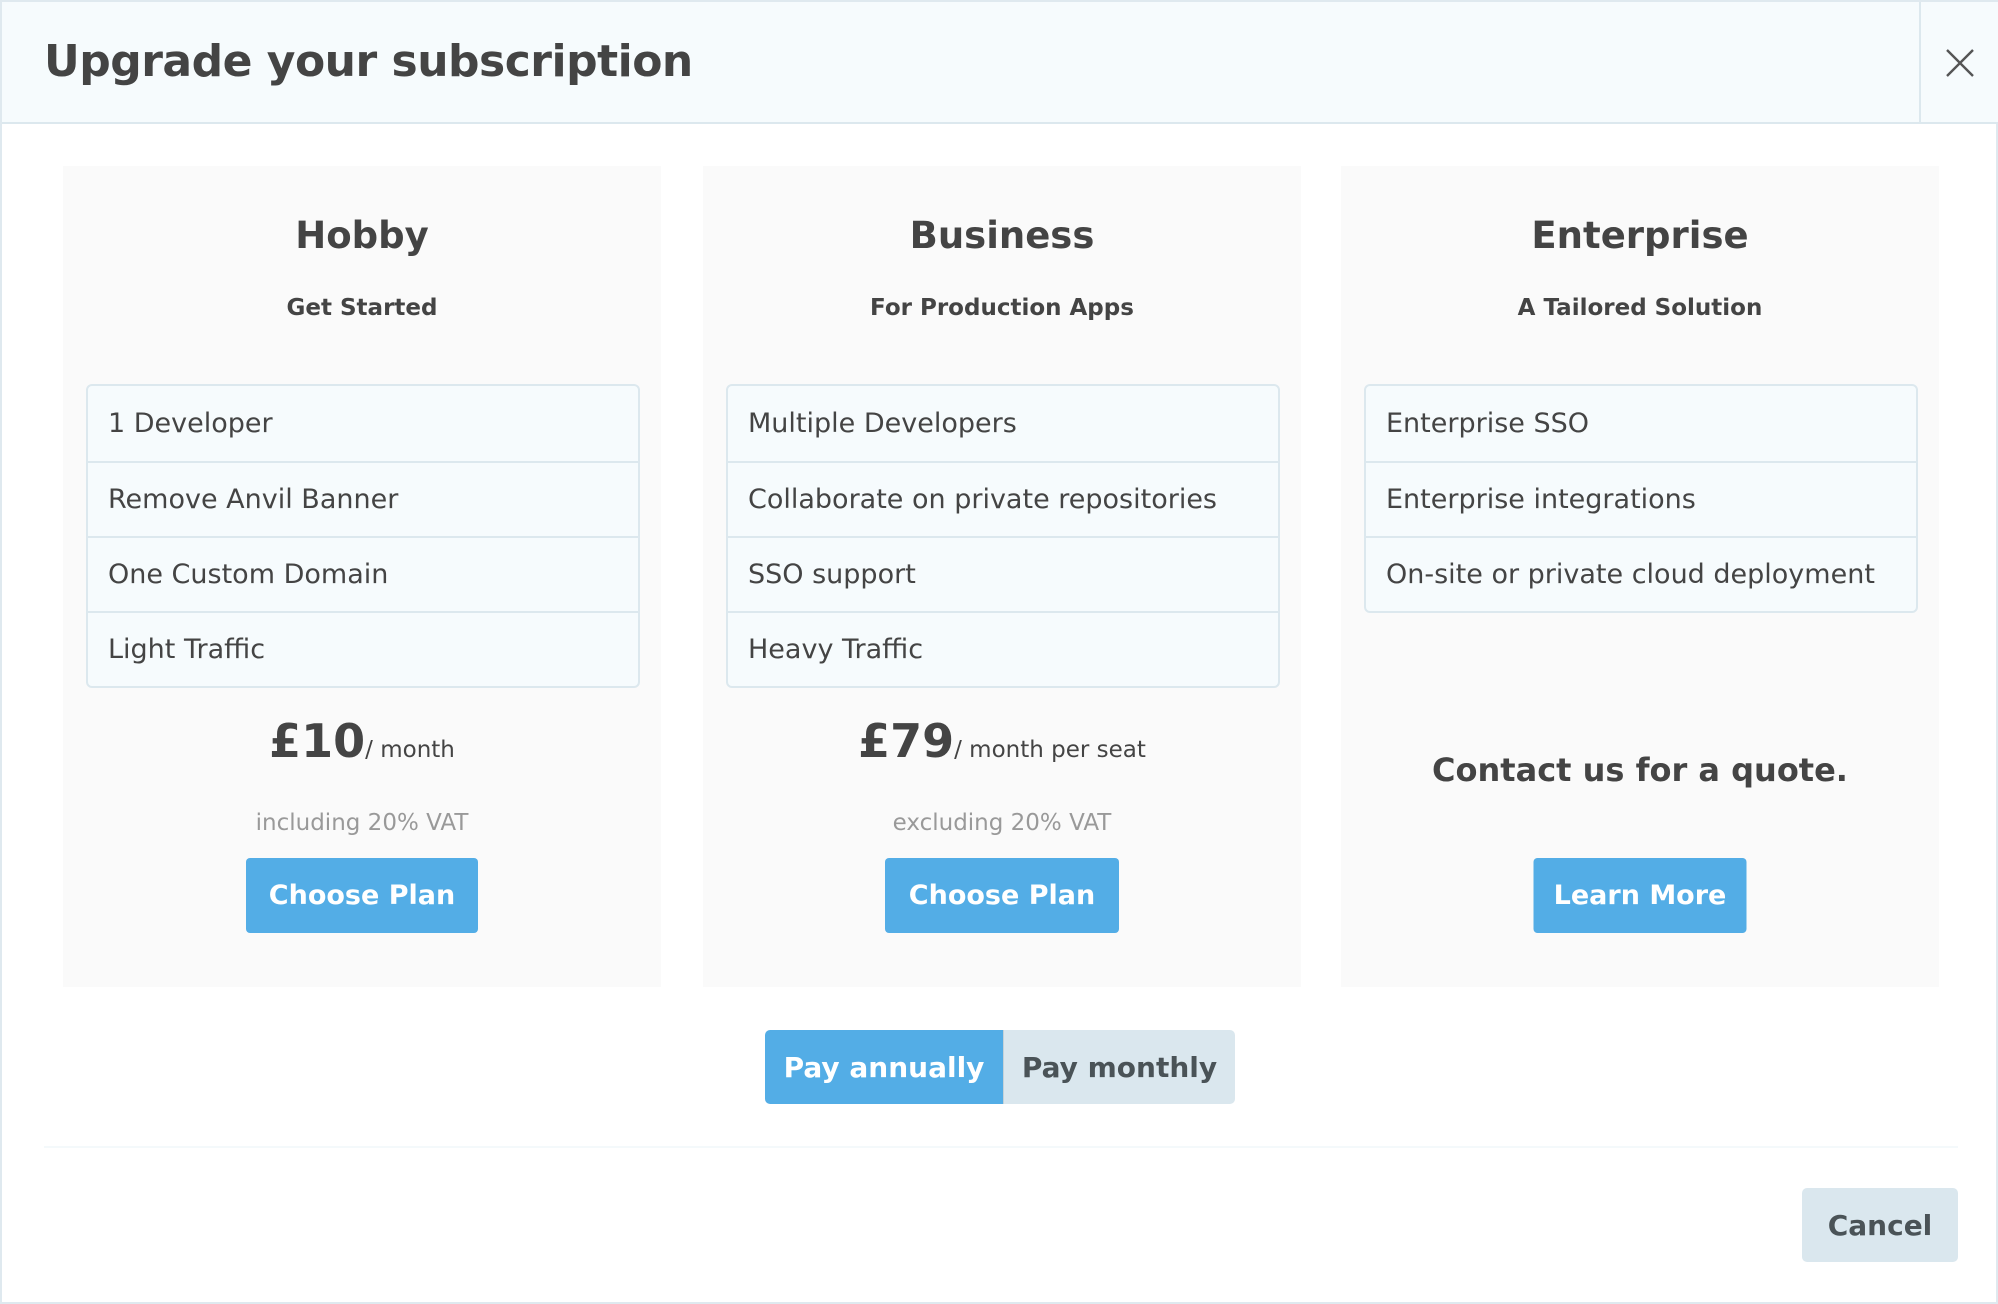 The height and width of the screenshot is (1304, 1998). I want to click on plan-subtitle: Get Started, so click(362, 308).